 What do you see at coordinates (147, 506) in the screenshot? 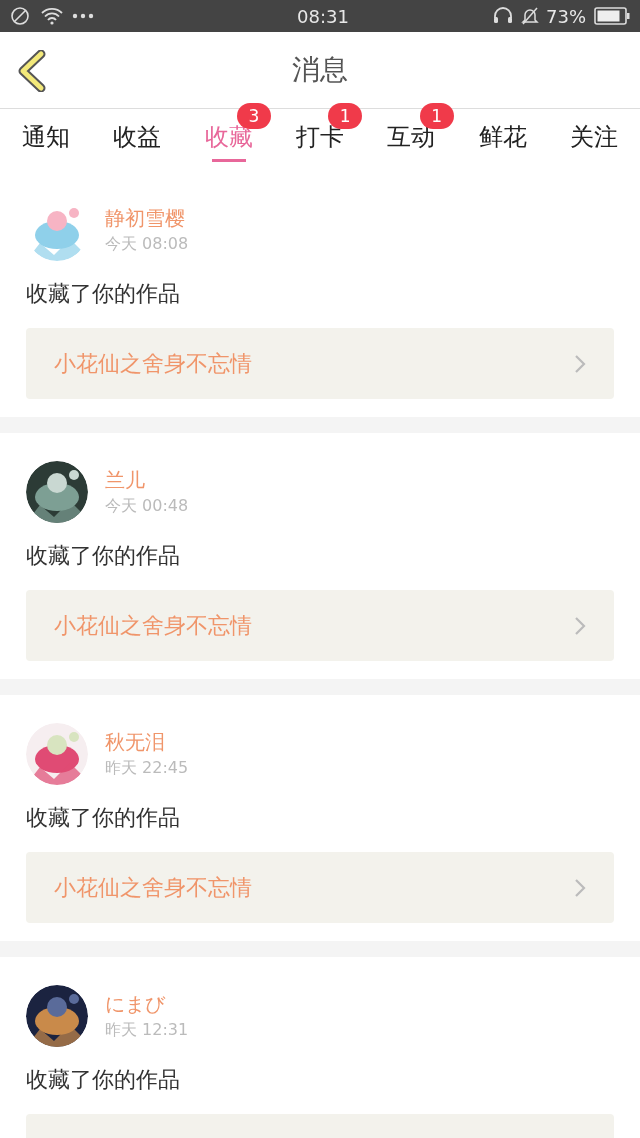
I see `message-time: 今天 00:48` at bounding box center [147, 506].